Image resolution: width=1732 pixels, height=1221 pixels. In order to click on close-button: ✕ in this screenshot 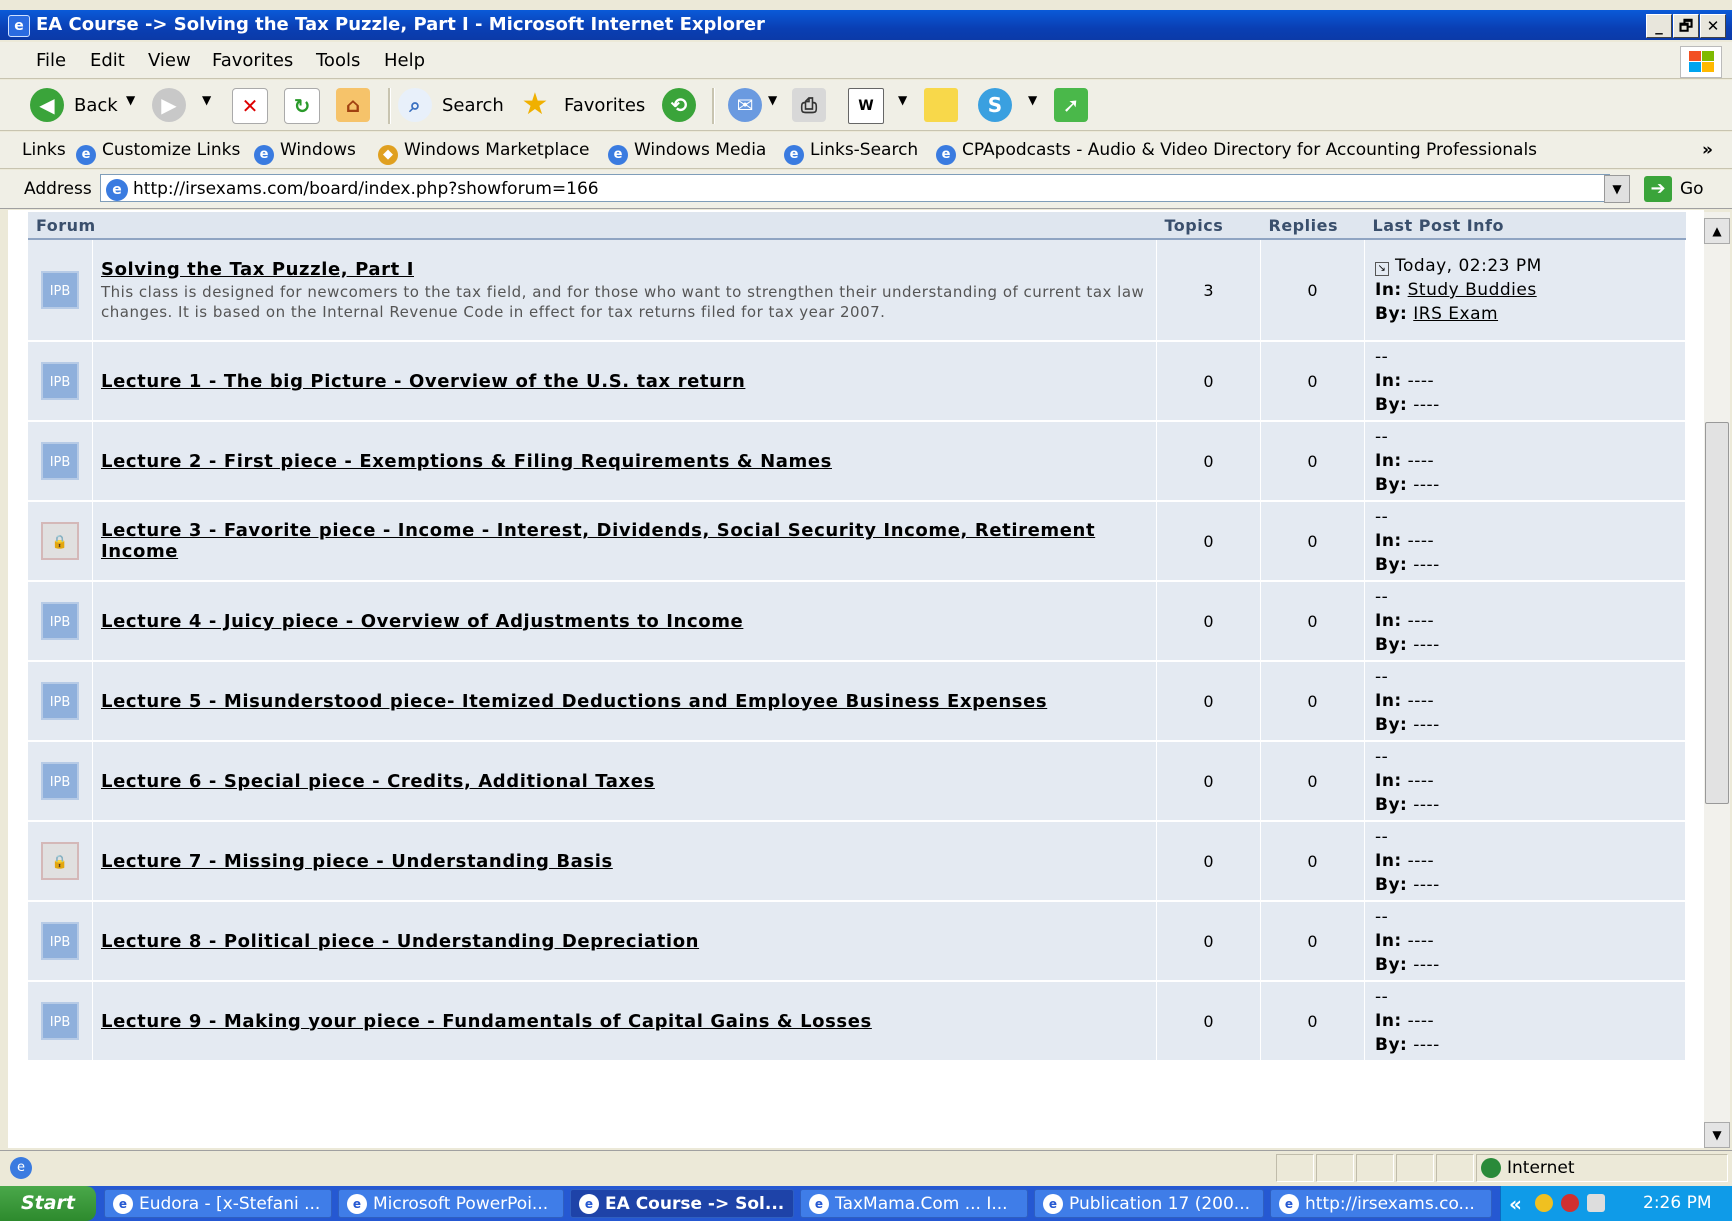, I will do `click(1713, 26)`.